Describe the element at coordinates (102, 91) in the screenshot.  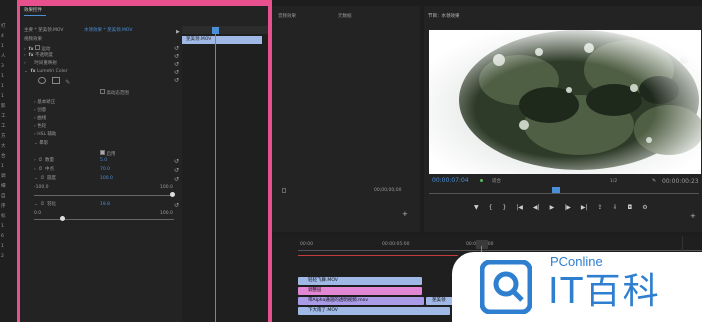
I see `high-dynamic-checkbox` at that location.